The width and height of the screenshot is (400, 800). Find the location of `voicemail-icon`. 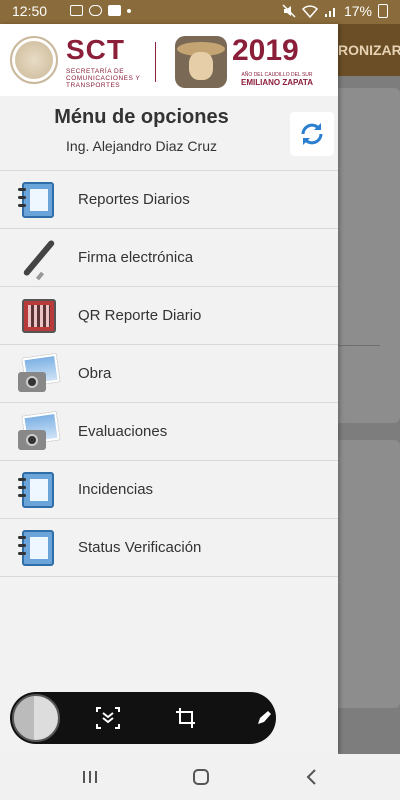

voicemail-icon is located at coordinates (95, 10).